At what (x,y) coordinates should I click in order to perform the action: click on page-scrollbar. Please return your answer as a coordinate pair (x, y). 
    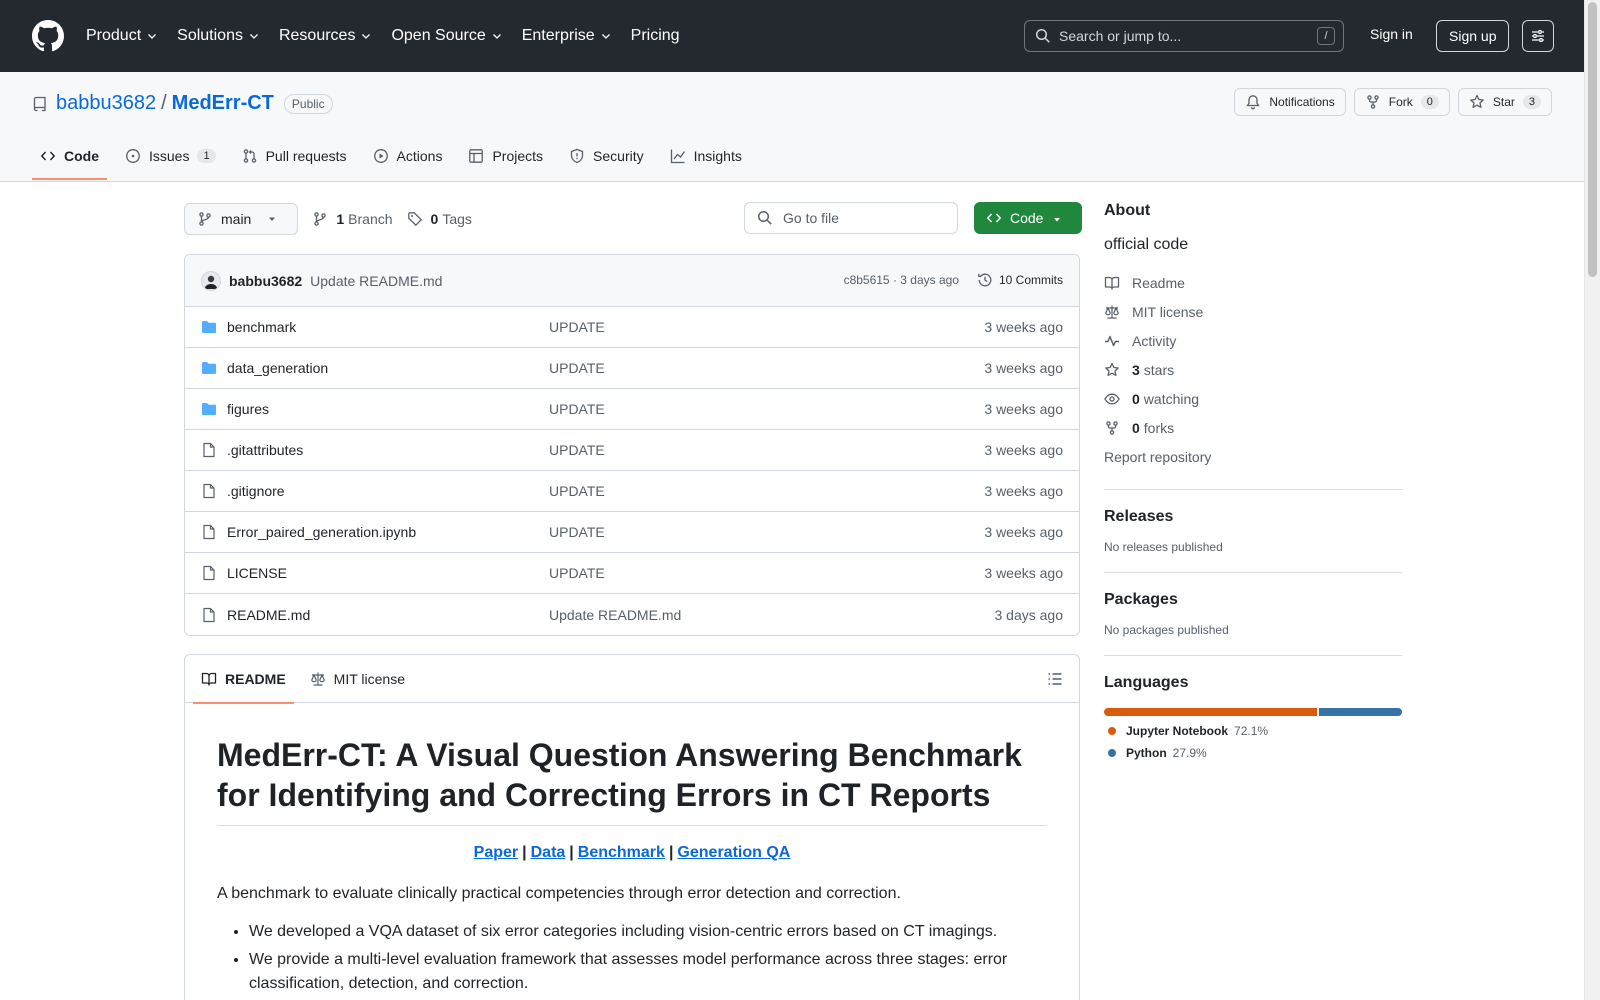
    Looking at the image, I should click on (1592, 500).